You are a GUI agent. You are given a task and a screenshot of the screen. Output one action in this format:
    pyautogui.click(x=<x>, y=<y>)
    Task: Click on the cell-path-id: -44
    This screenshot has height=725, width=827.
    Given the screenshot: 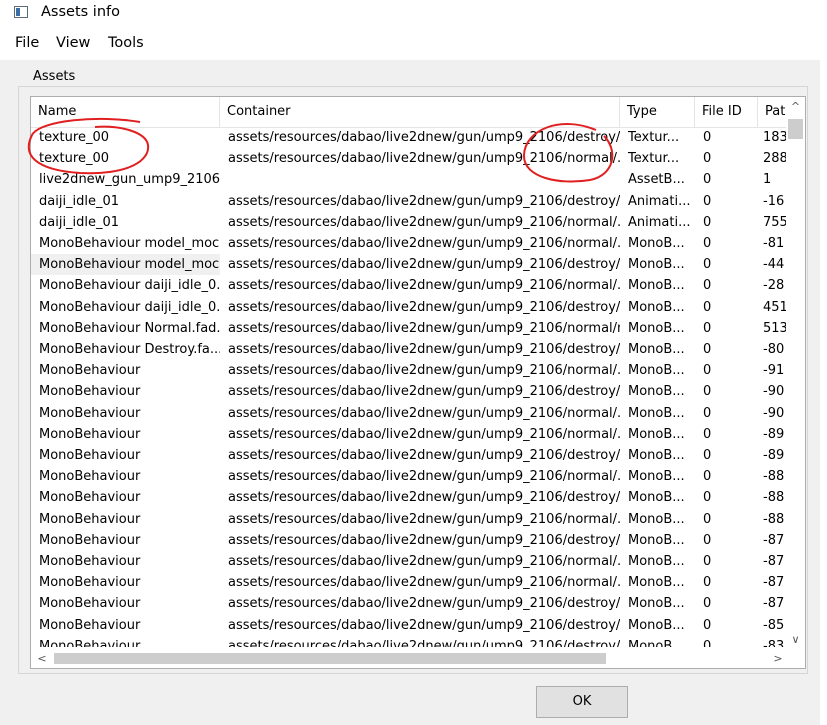 What is the action you would take?
    pyautogui.click(x=774, y=265)
    